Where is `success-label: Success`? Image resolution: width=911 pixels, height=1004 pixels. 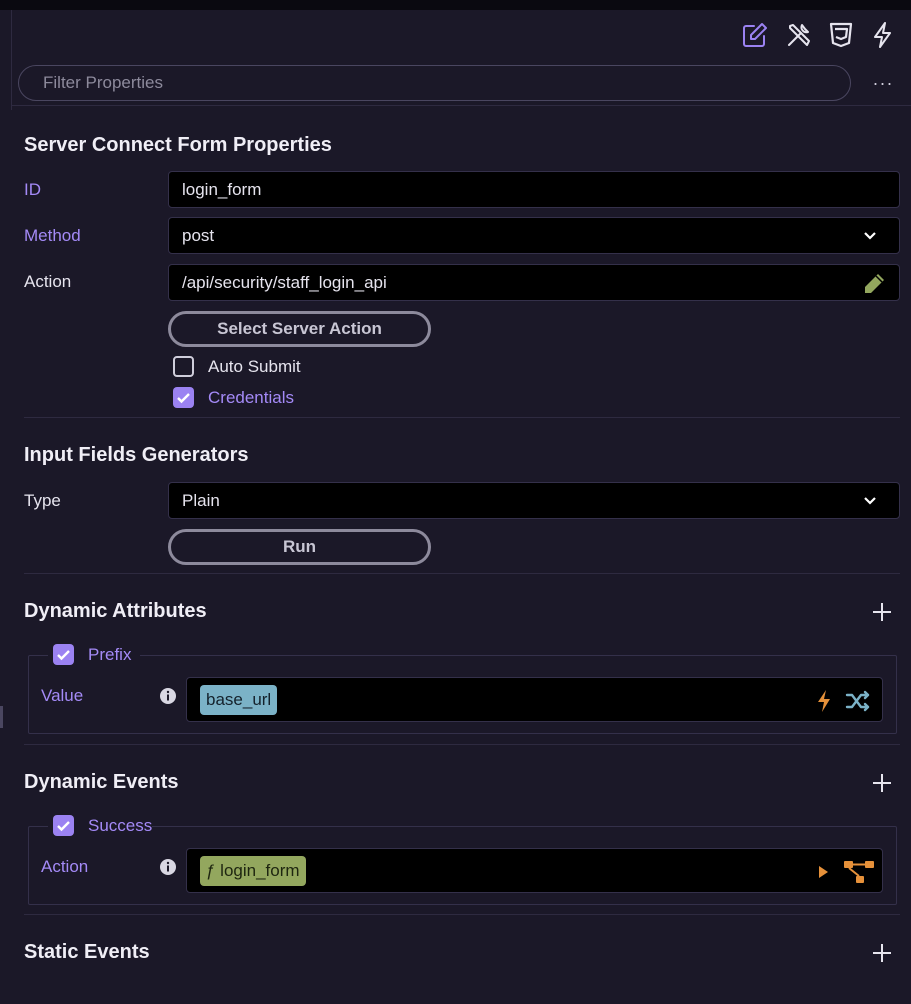
success-label: Success is located at coordinates (120, 825).